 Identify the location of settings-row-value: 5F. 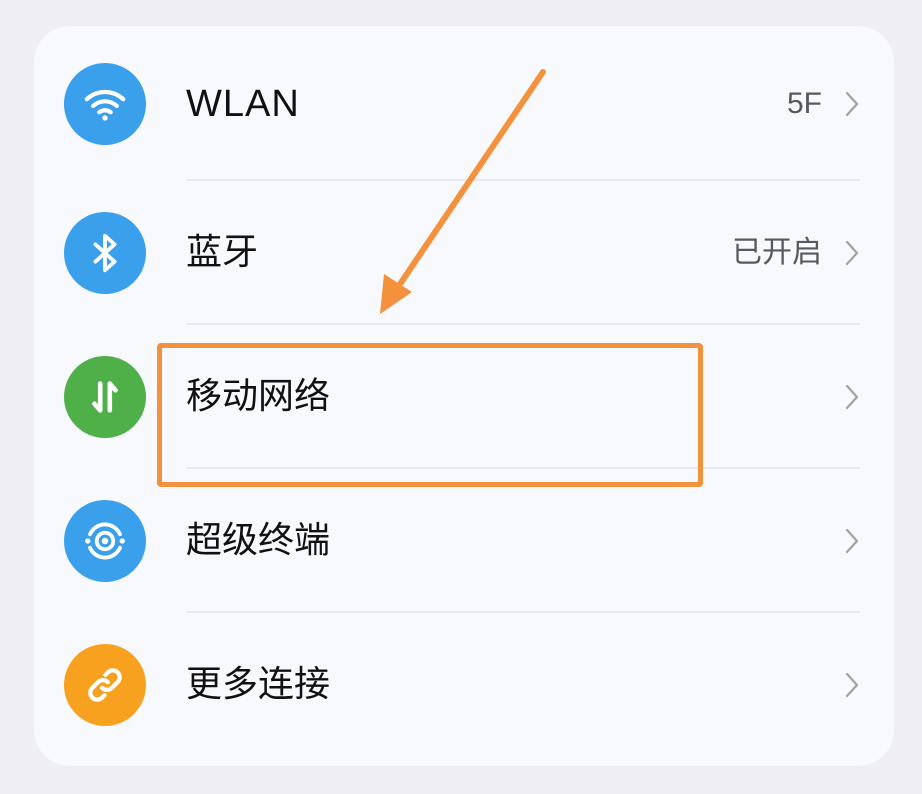
(804, 103).